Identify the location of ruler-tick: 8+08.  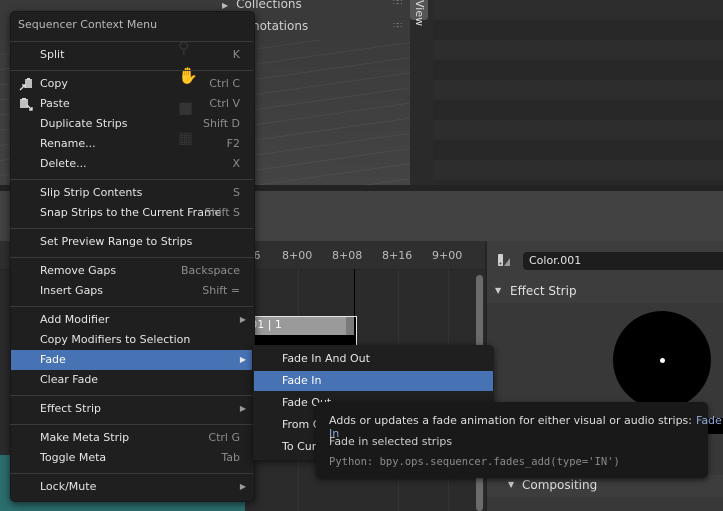
(347, 255).